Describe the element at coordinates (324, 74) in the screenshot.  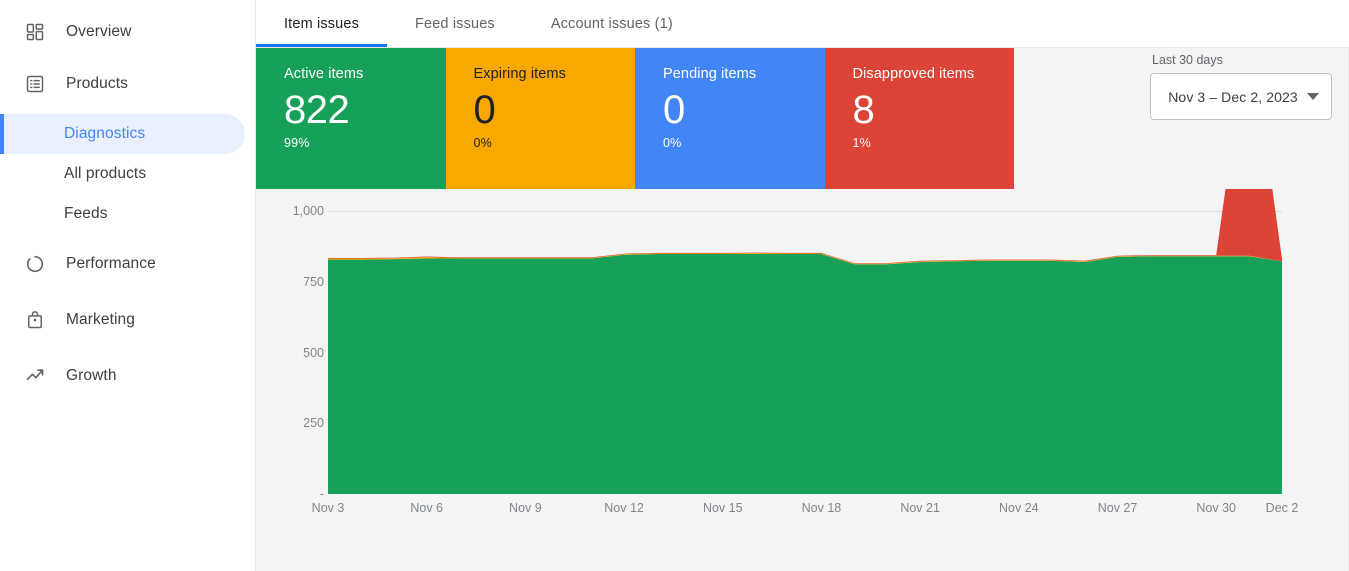
I see `card-title: Active items` at that location.